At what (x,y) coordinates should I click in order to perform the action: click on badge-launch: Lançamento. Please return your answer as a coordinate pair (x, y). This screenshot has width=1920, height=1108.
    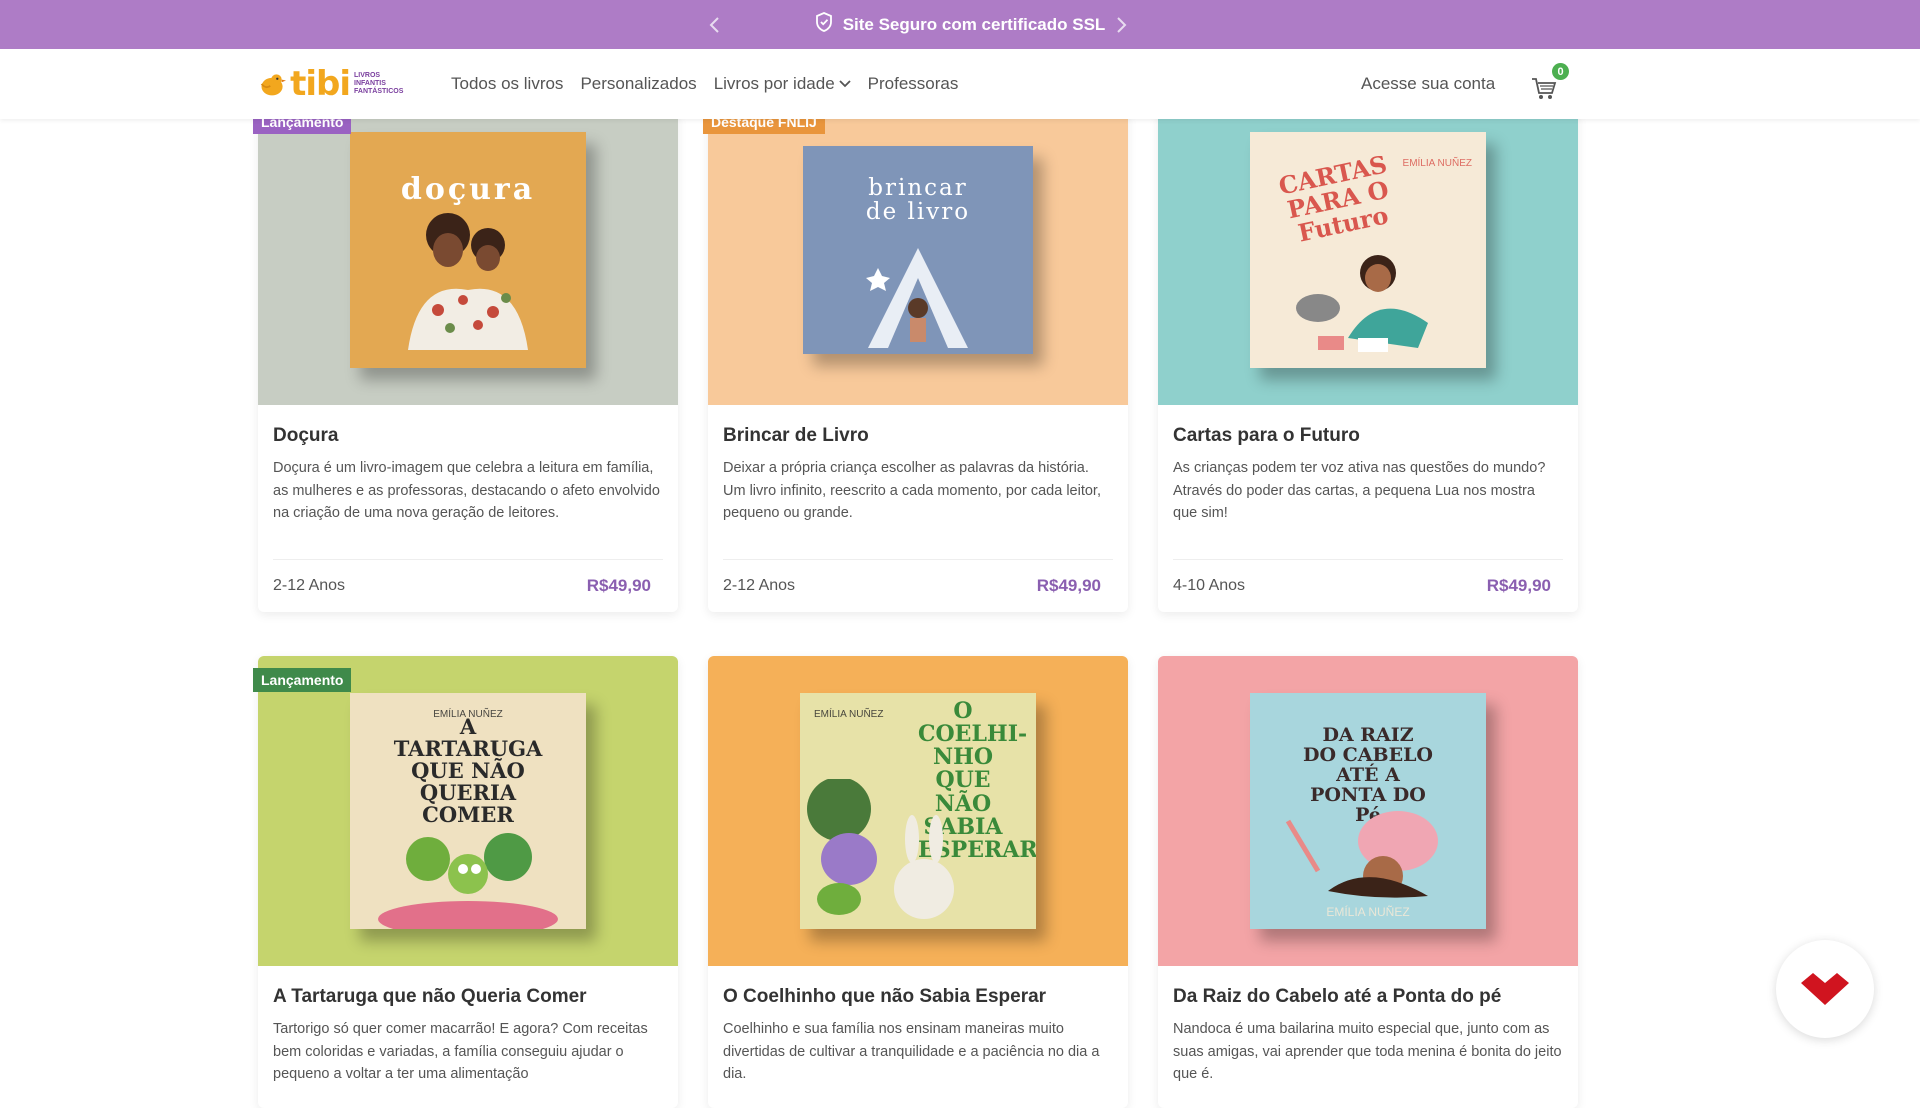
    Looking at the image, I should click on (302, 680).